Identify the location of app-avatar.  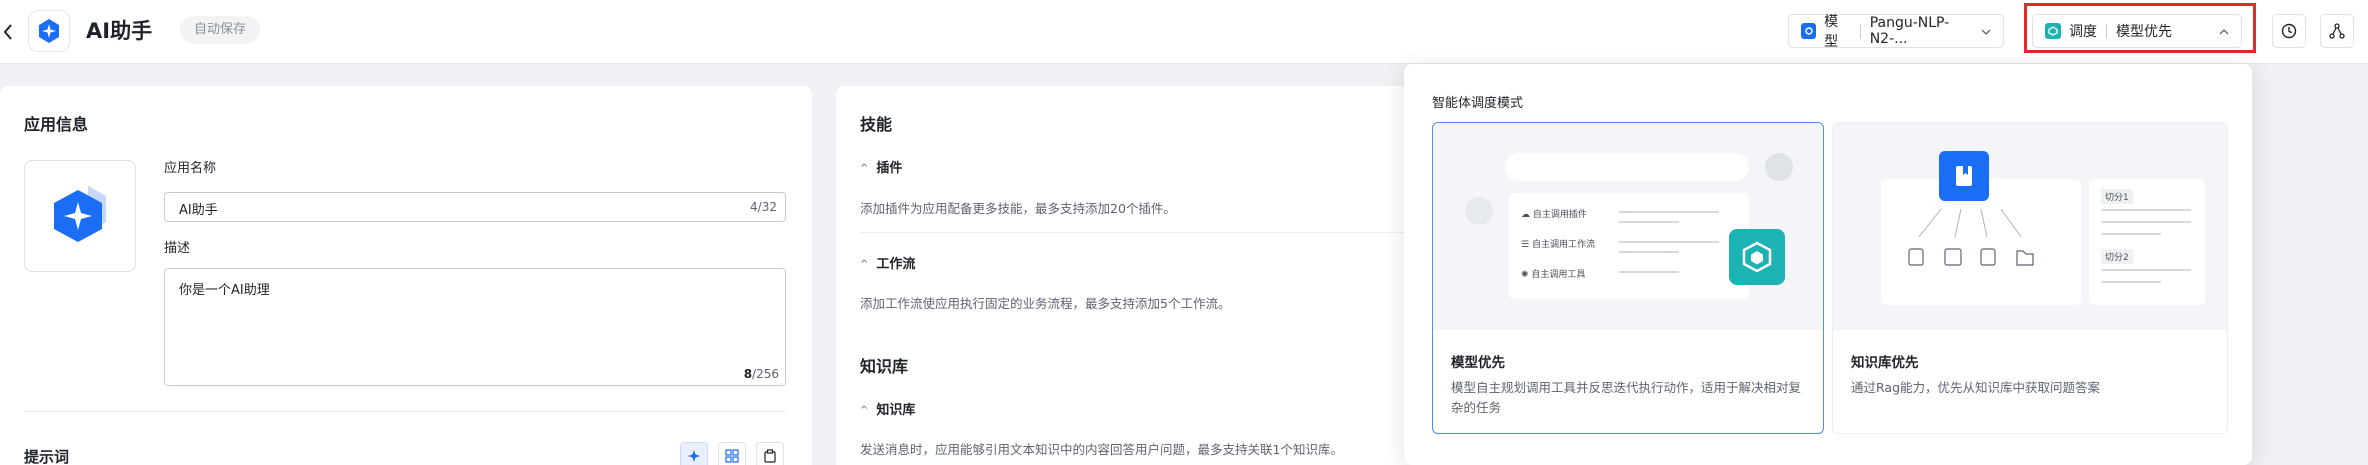
(80, 216).